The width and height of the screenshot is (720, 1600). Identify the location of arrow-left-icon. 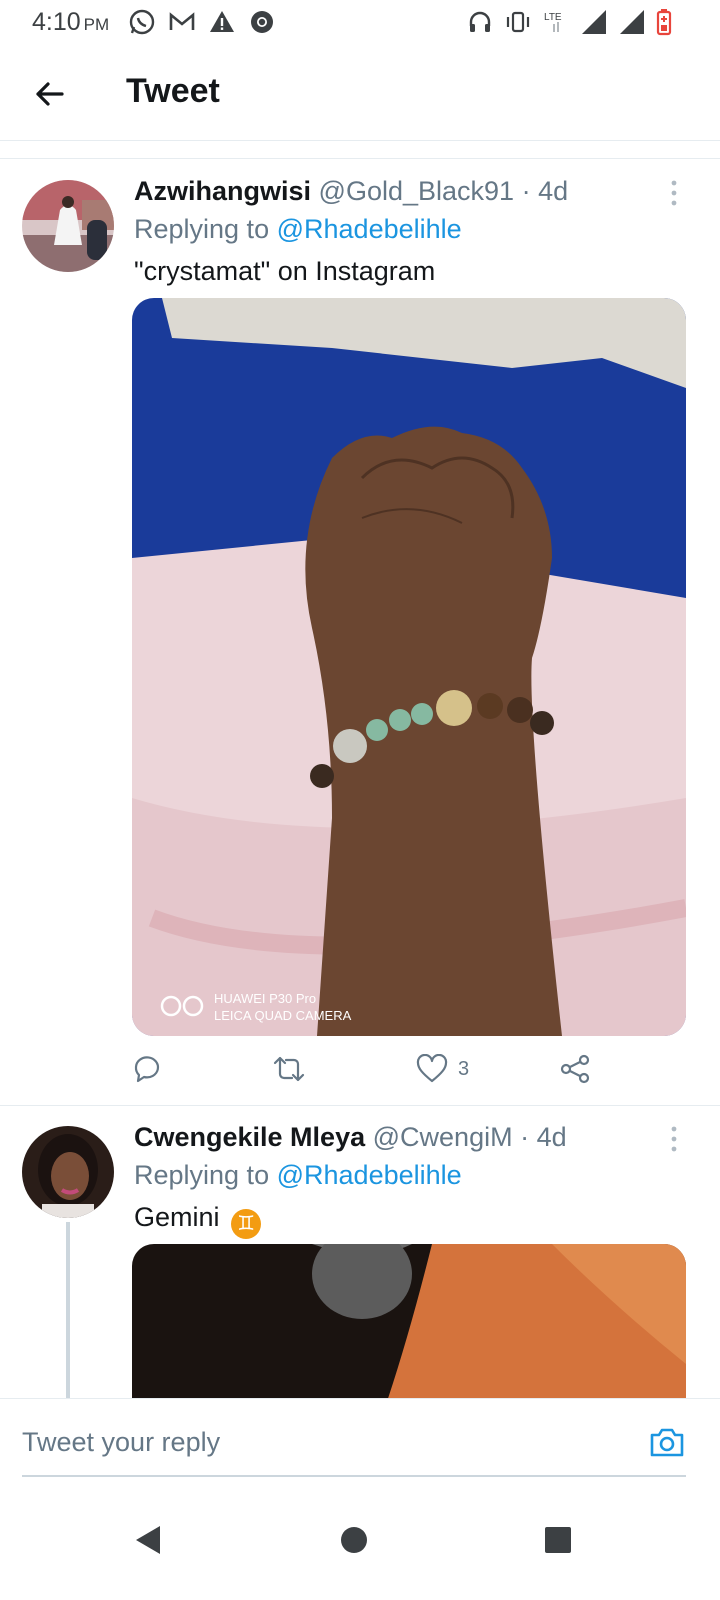
(50, 94).